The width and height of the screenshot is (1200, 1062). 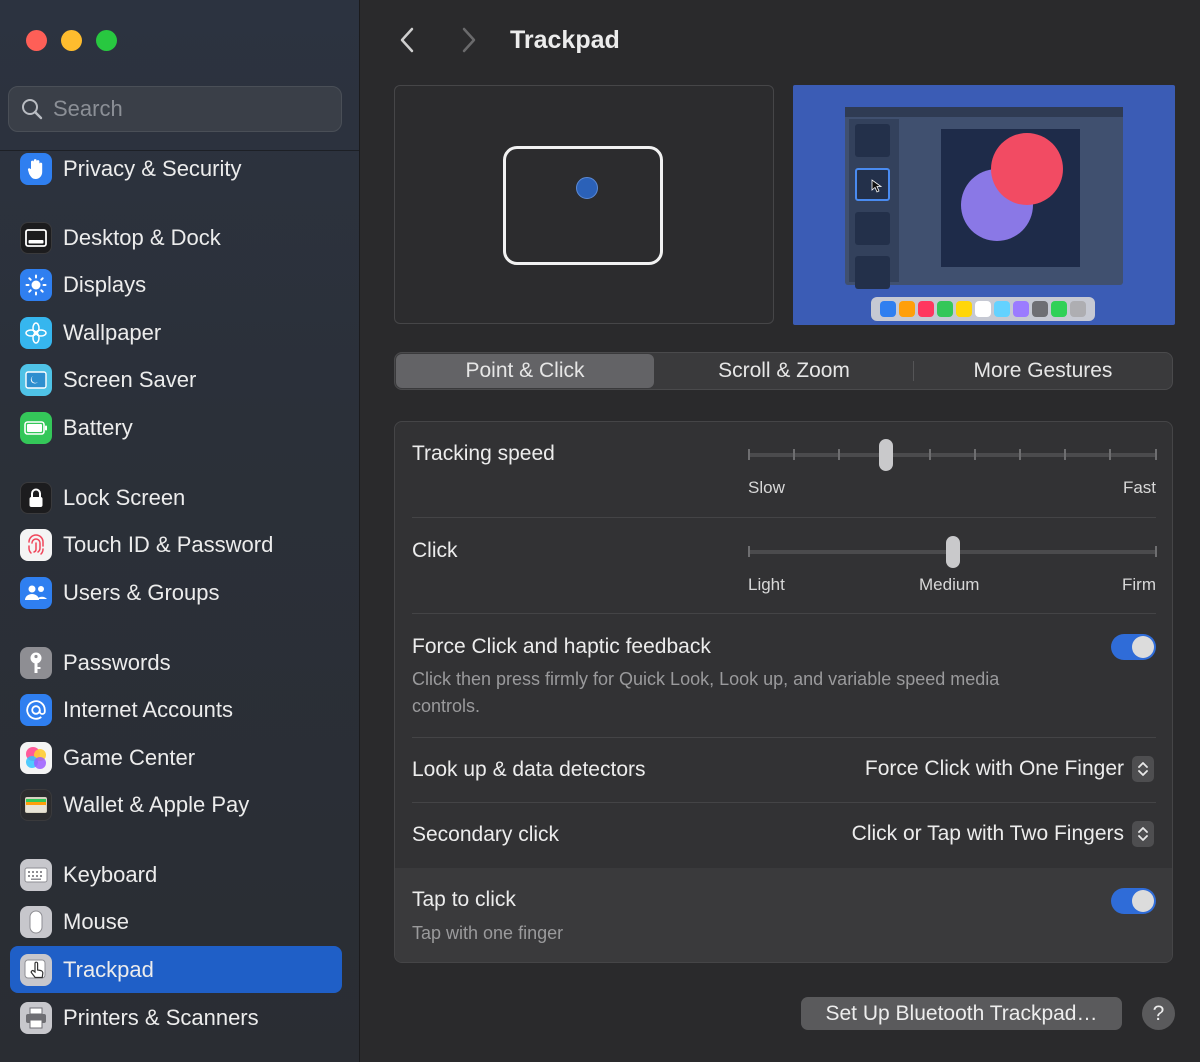 I want to click on sidebar-item-label: Battery, so click(x=98, y=427).